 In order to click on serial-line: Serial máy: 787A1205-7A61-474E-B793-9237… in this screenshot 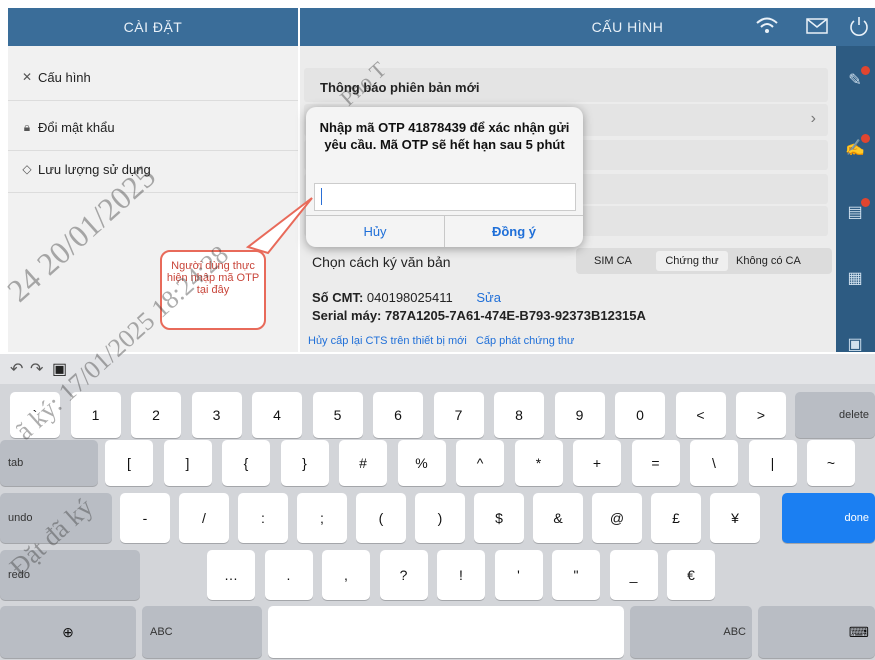, I will do `click(479, 315)`.